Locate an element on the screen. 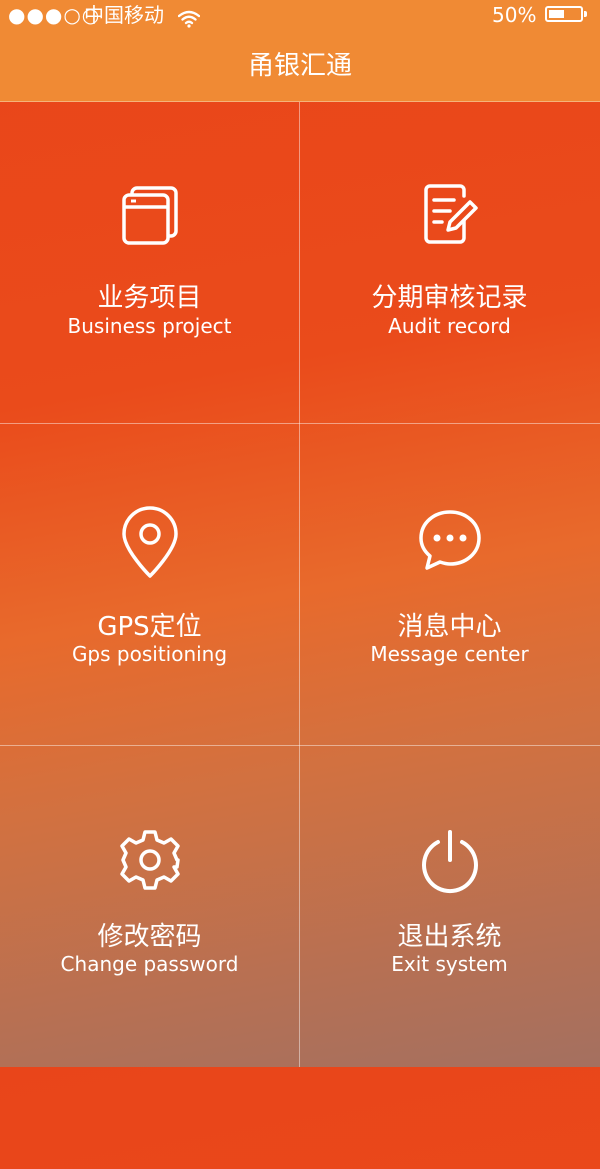  menu-item-label-cn: GPS定位 is located at coordinates (149, 627).